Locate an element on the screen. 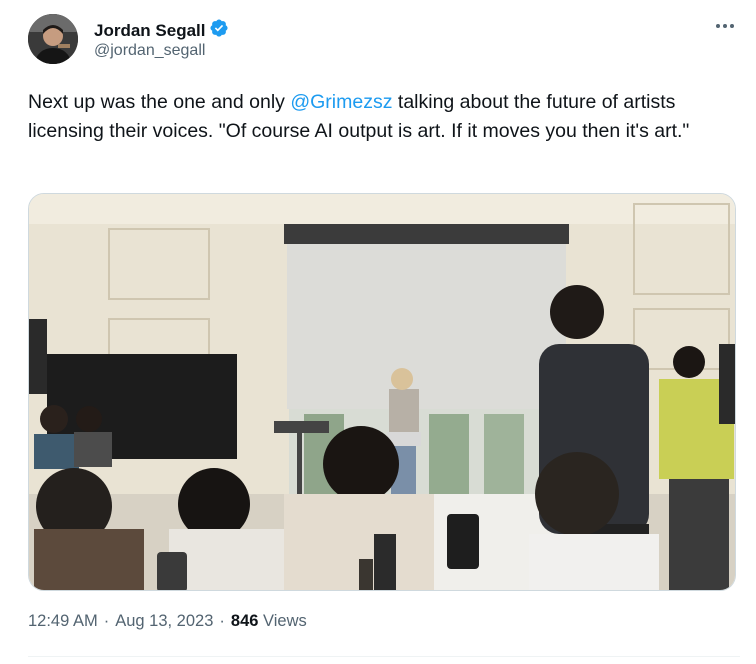 This screenshot has width=756, height=664. views-count: 846 is located at coordinates (244, 621).